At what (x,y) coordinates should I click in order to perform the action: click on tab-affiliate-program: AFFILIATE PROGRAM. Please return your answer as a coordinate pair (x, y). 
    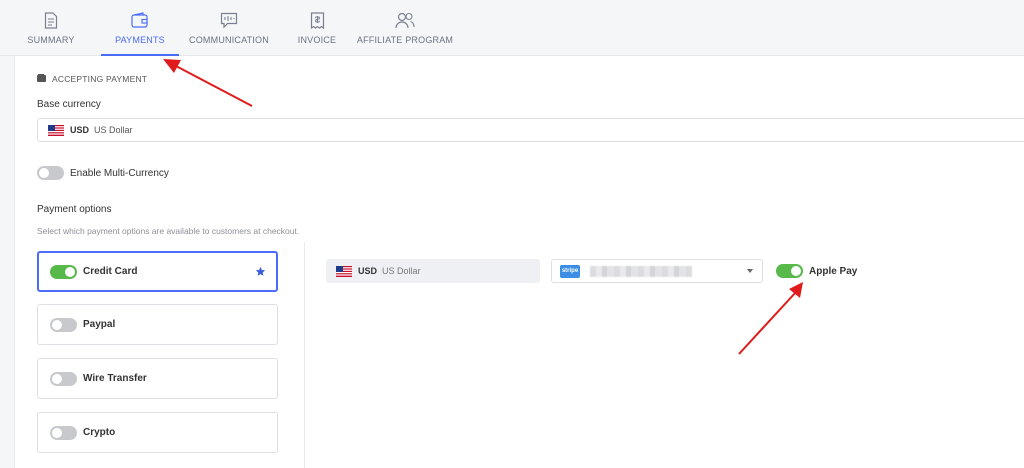
    Looking at the image, I should click on (405, 27).